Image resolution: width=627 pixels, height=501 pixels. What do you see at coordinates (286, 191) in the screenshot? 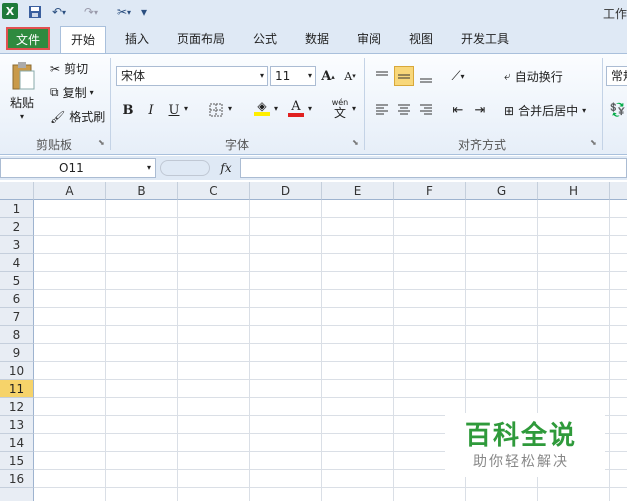
I see `column-header: D` at bounding box center [286, 191].